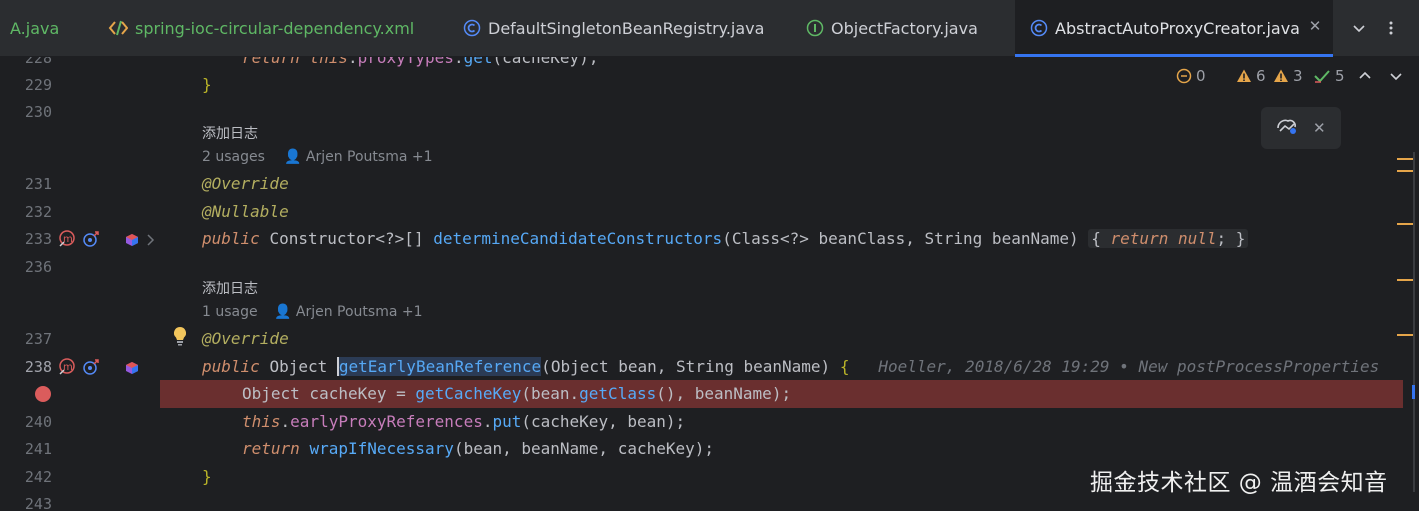  I want to click on code-line-232: @Nullable, so click(245, 211).